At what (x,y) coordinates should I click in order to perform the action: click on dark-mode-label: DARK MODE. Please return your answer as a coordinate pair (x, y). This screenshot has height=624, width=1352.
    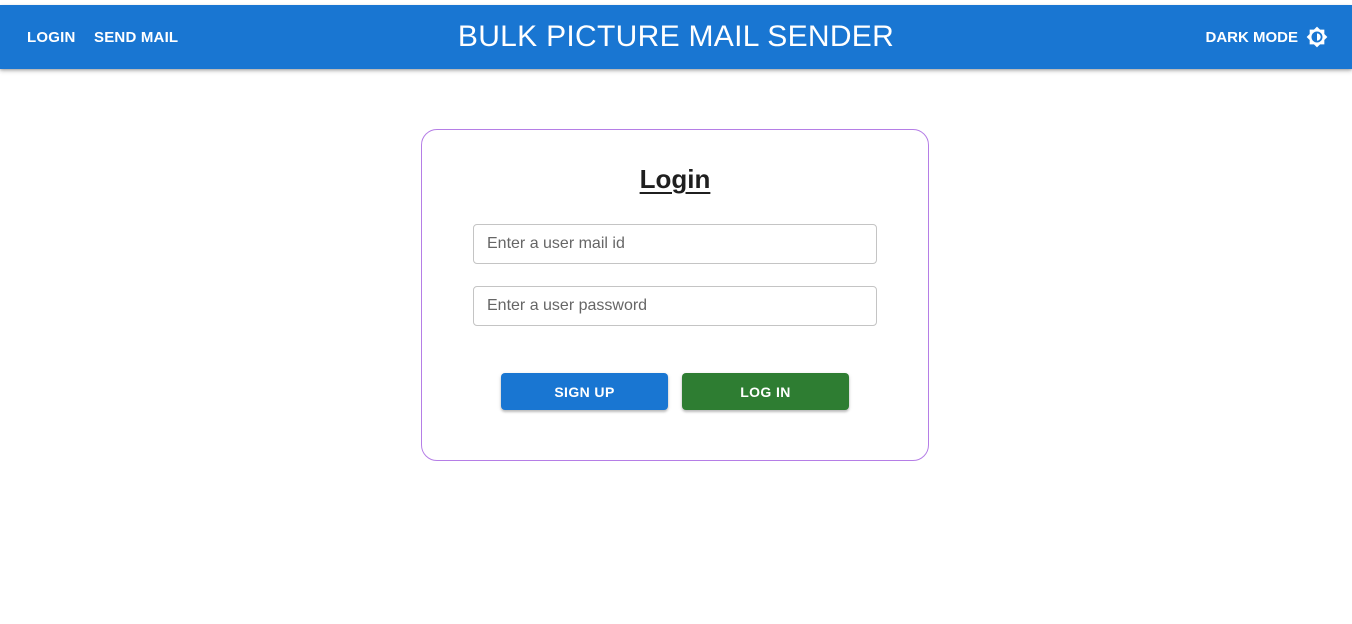
    Looking at the image, I should click on (1252, 37).